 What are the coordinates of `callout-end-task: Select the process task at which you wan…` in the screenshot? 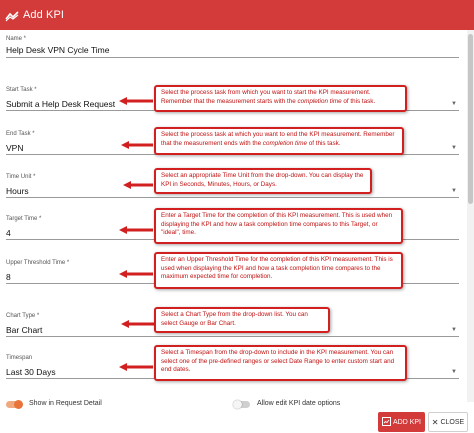 It's located at (279, 141).